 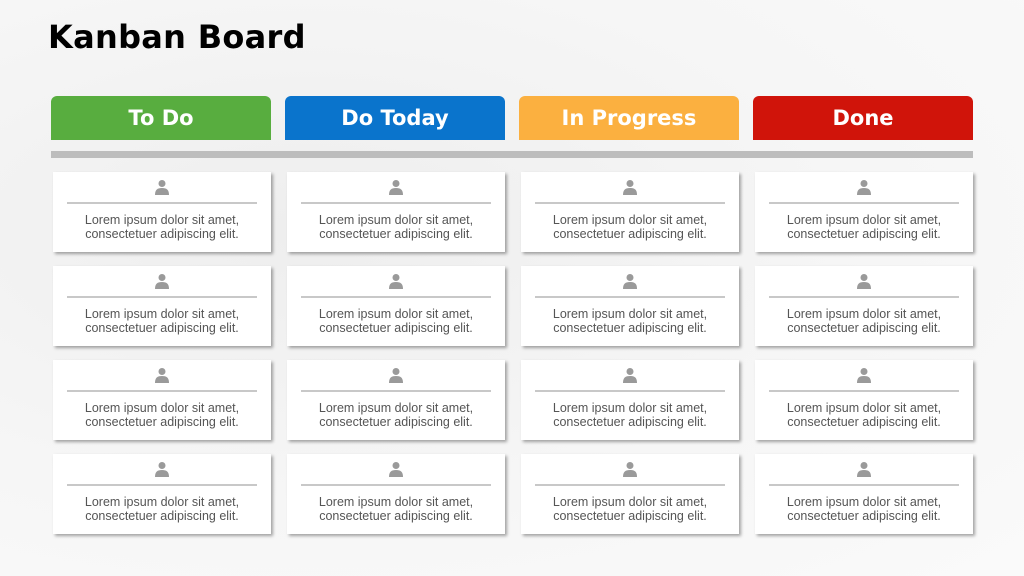 What do you see at coordinates (177, 37) in the screenshot?
I see `page-title: Kanban Board` at bounding box center [177, 37].